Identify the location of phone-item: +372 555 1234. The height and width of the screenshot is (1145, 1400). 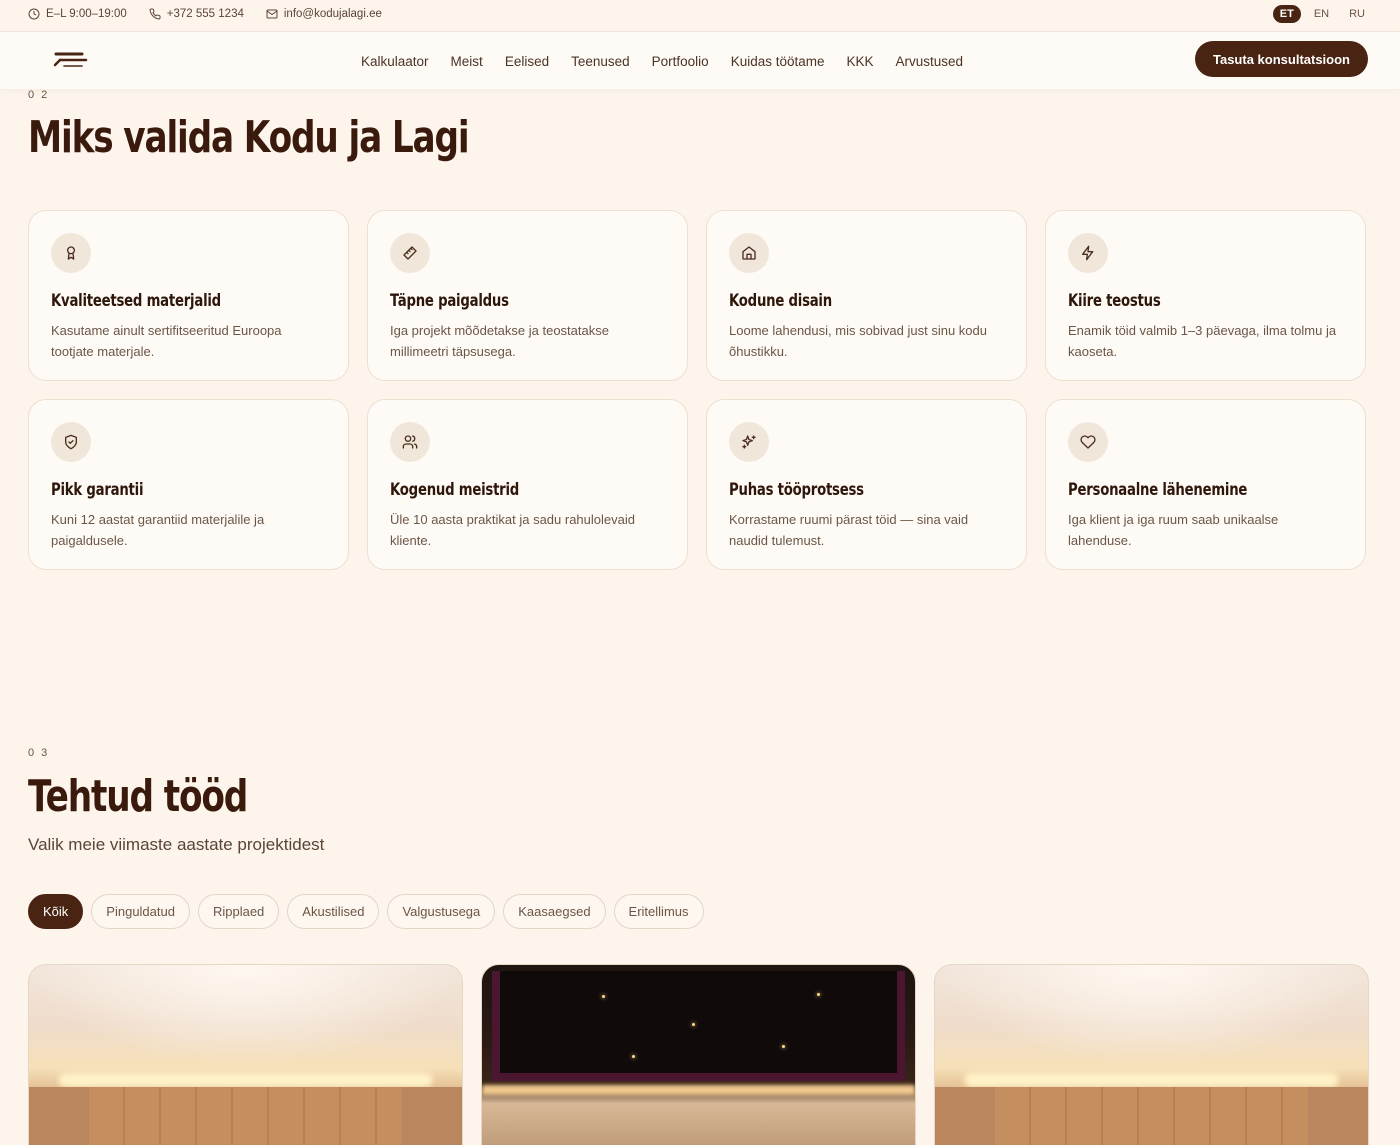
(196, 14).